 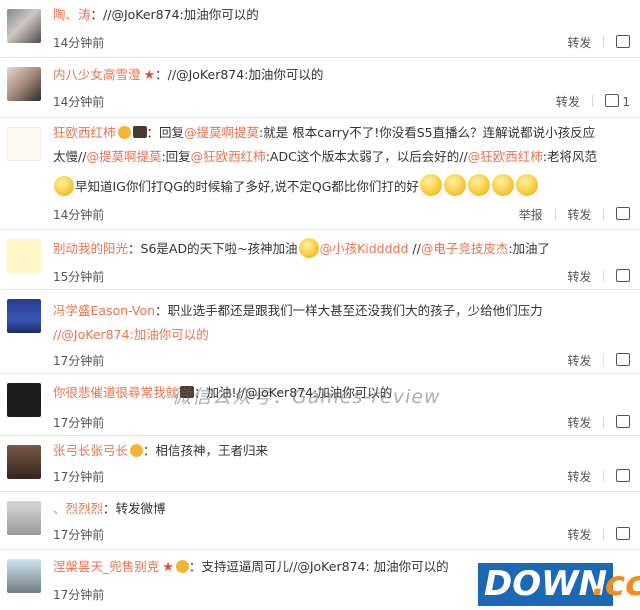 What do you see at coordinates (617, 101) in the screenshot?
I see `like-button: 1` at bounding box center [617, 101].